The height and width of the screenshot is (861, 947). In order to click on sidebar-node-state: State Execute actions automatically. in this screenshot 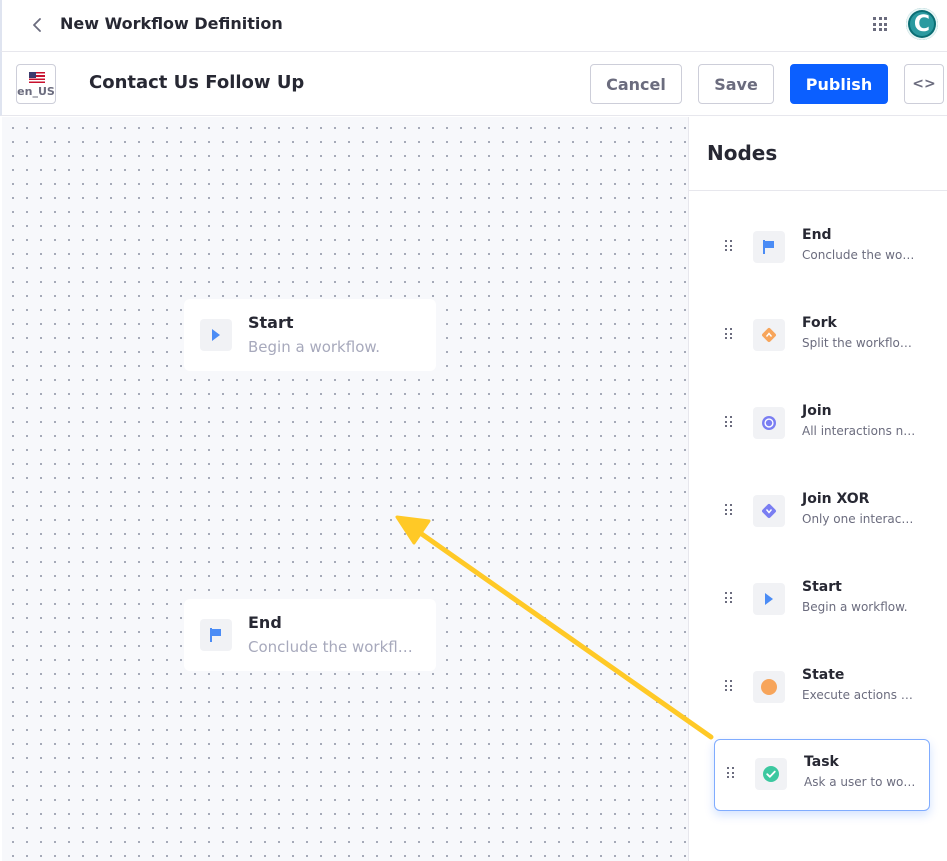, I will do `click(821, 689)`.